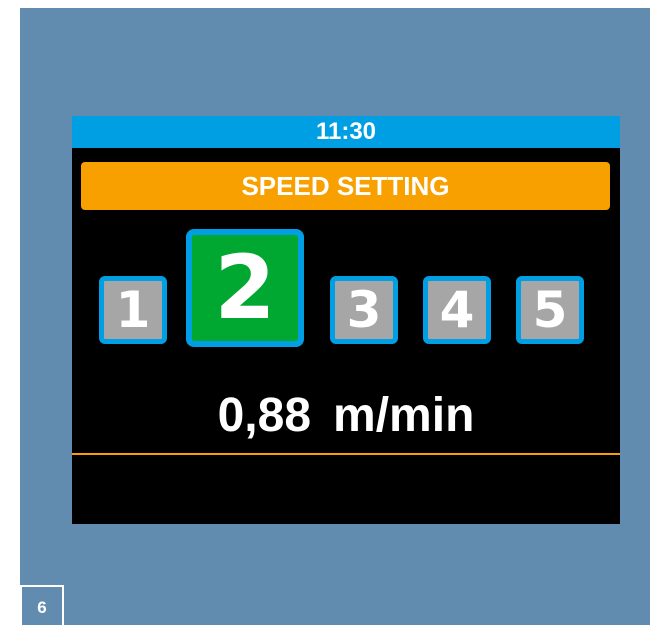 The height and width of the screenshot is (625, 650). Describe the element at coordinates (404, 415) in the screenshot. I see `speed-unit: m/min` at that location.